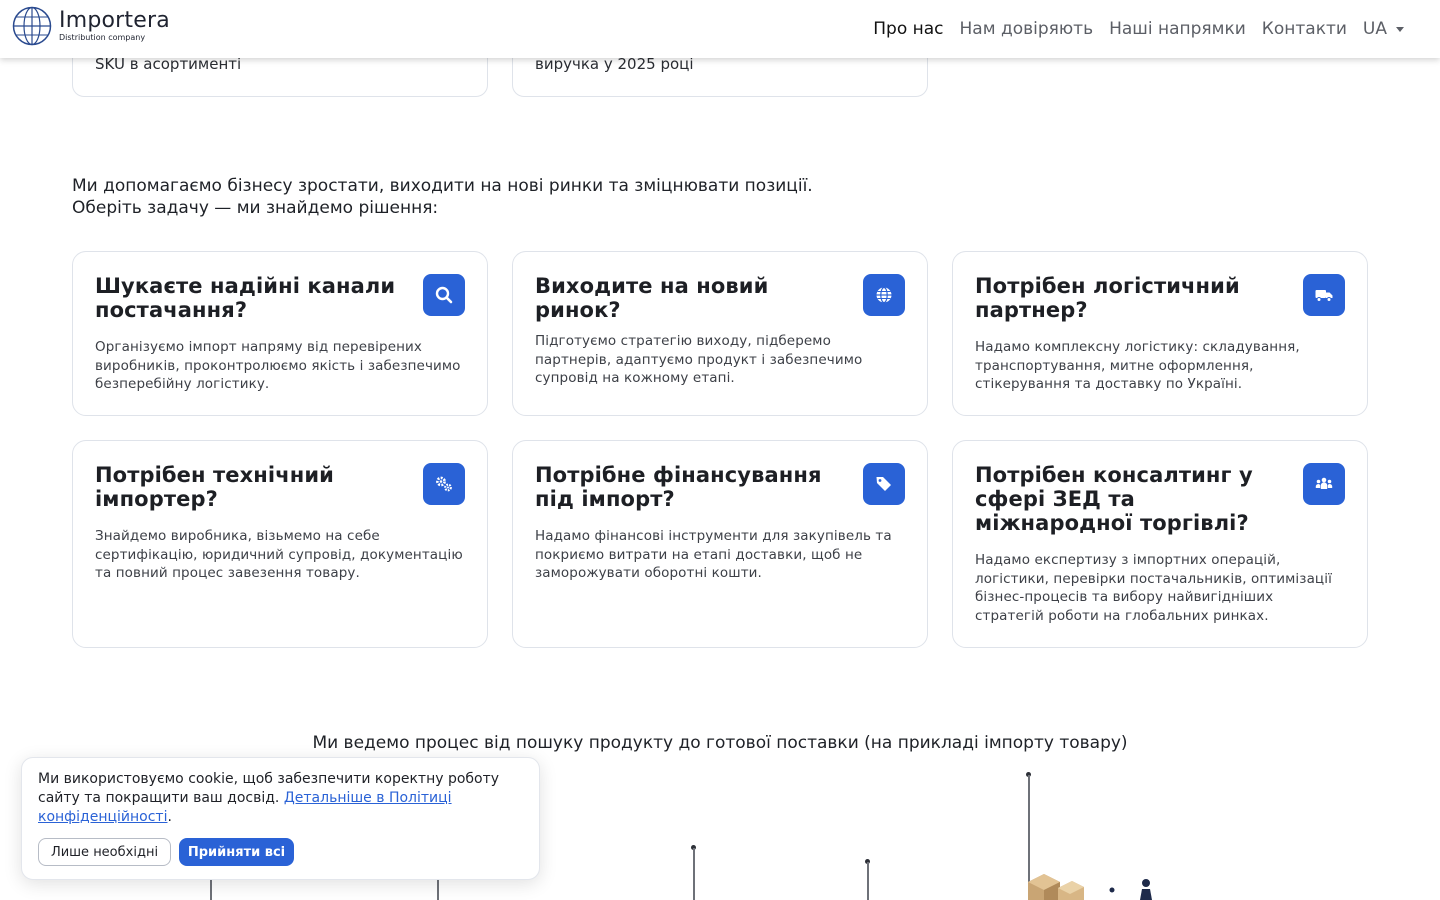 The height and width of the screenshot is (900, 1440). What do you see at coordinates (114, 20) in the screenshot?
I see `brand-name: Importera` at bounding box center [114, 20].